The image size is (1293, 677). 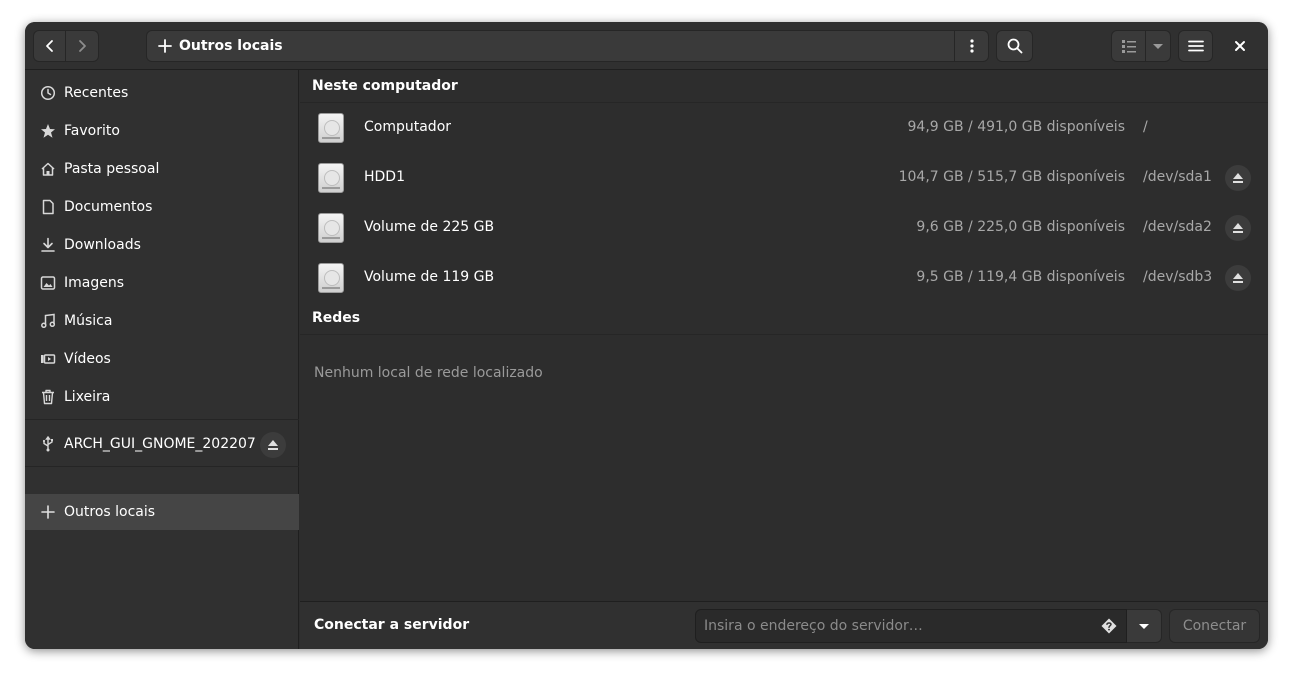 I want to click on path-bar: Outros locais, so click(x=567, y=46).